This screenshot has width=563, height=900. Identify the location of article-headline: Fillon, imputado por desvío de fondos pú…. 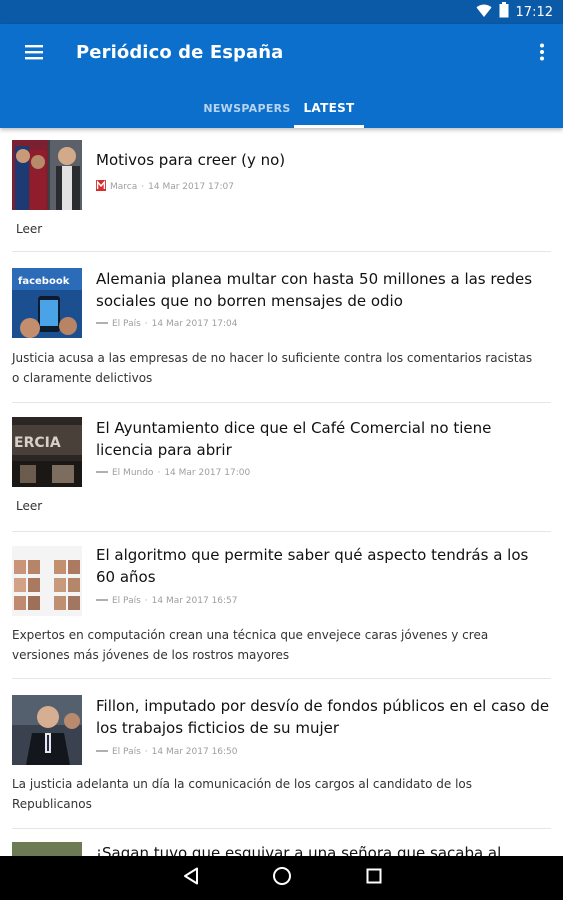
(323, 717).